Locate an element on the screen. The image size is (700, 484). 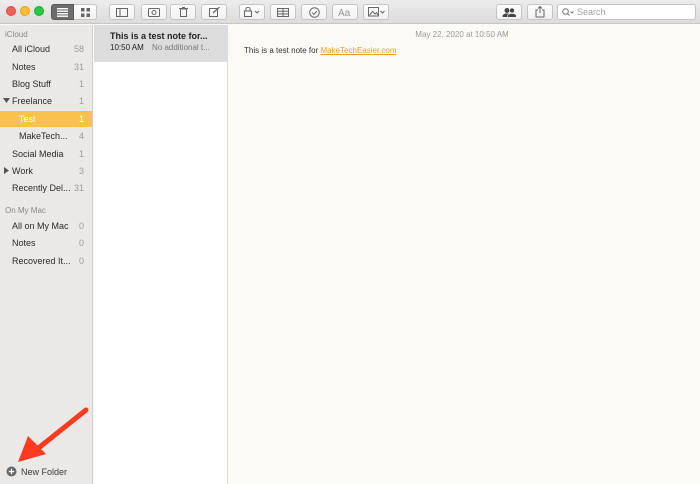
section-header-icloud: iCloud is located at coordinates (16, 34).